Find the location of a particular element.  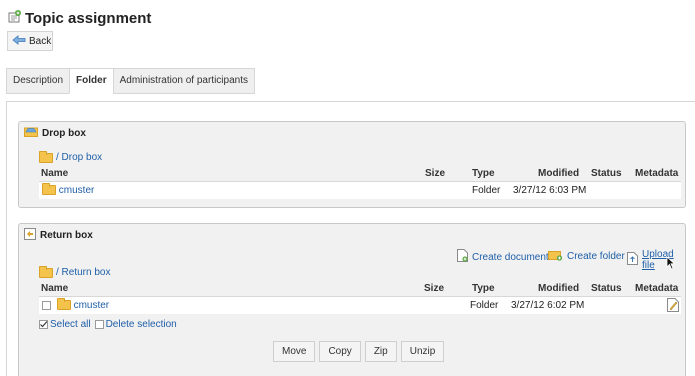

table-row: cmuster Folder 3/27/12 6:03 PM is located at coordinates (360, 190).